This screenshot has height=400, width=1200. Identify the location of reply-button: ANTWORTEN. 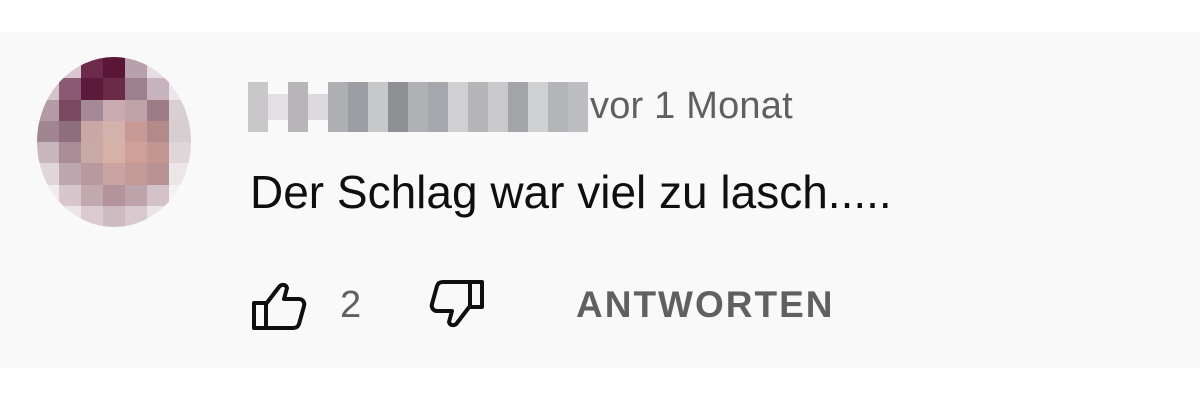
(705, 305).